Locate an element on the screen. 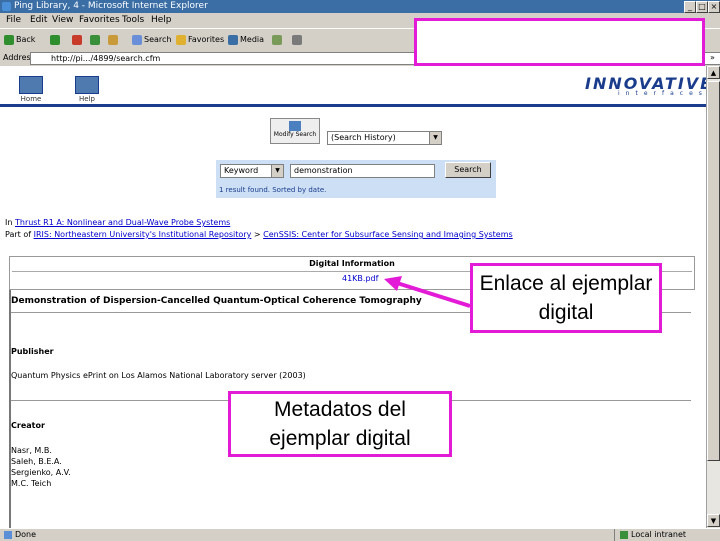 The width and height of the screenshot is (720, 541). callout-link-note: Enlace al ejemplar digital is located at coordinates (566, 298).